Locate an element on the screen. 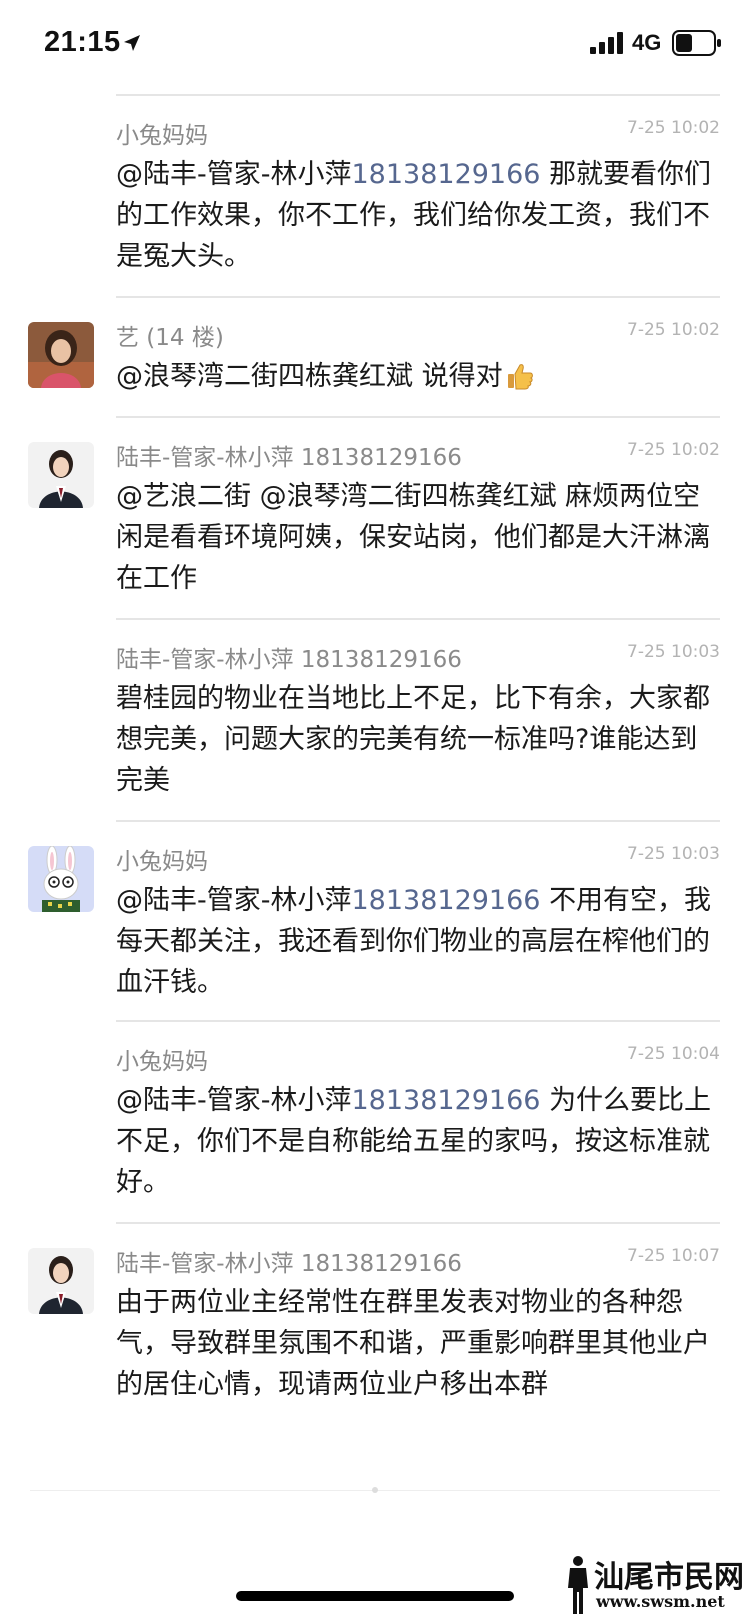 This screenshot has height=1624, width=750. battery-icon is located at coordinates (696, 43).